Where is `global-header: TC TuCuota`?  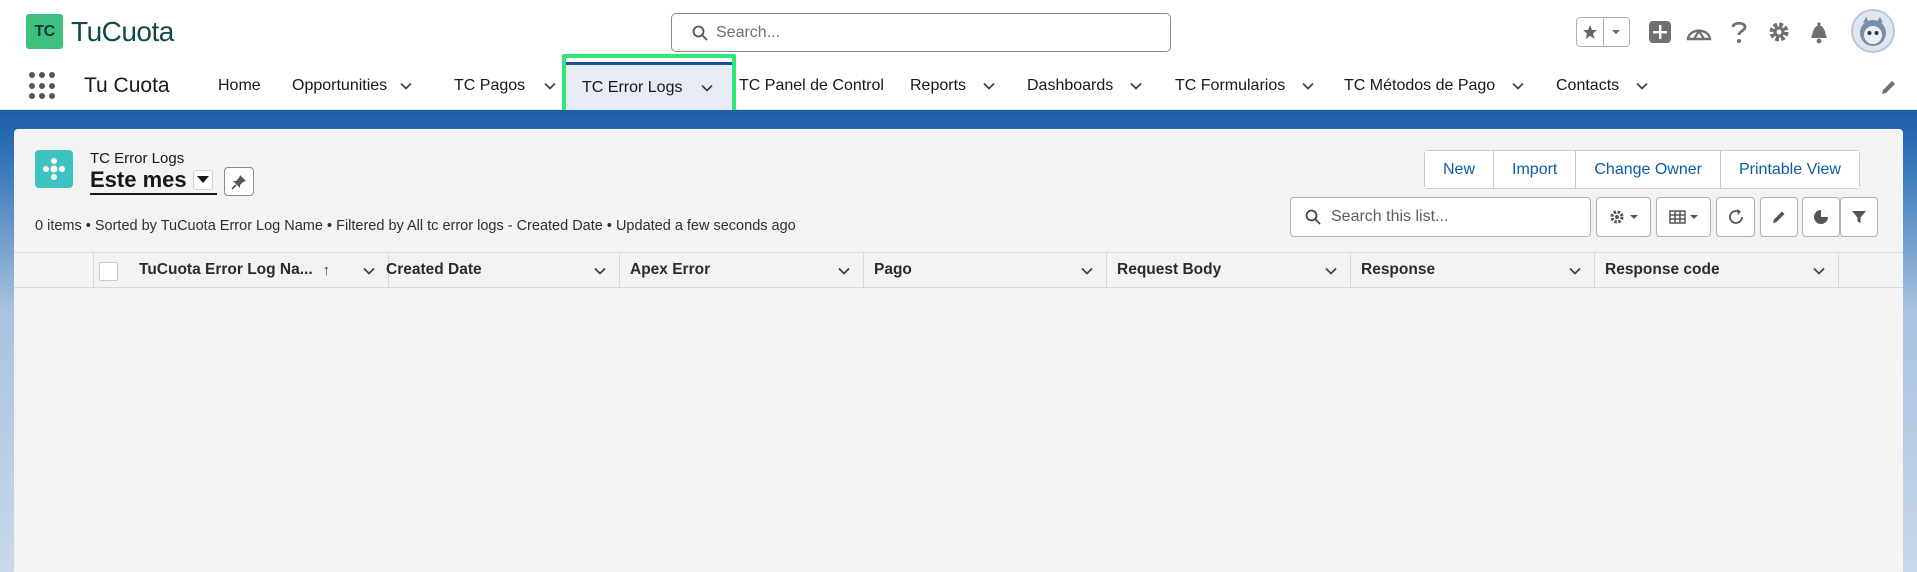 global-header: TC TuCuota is located at coordinates (958, 31).